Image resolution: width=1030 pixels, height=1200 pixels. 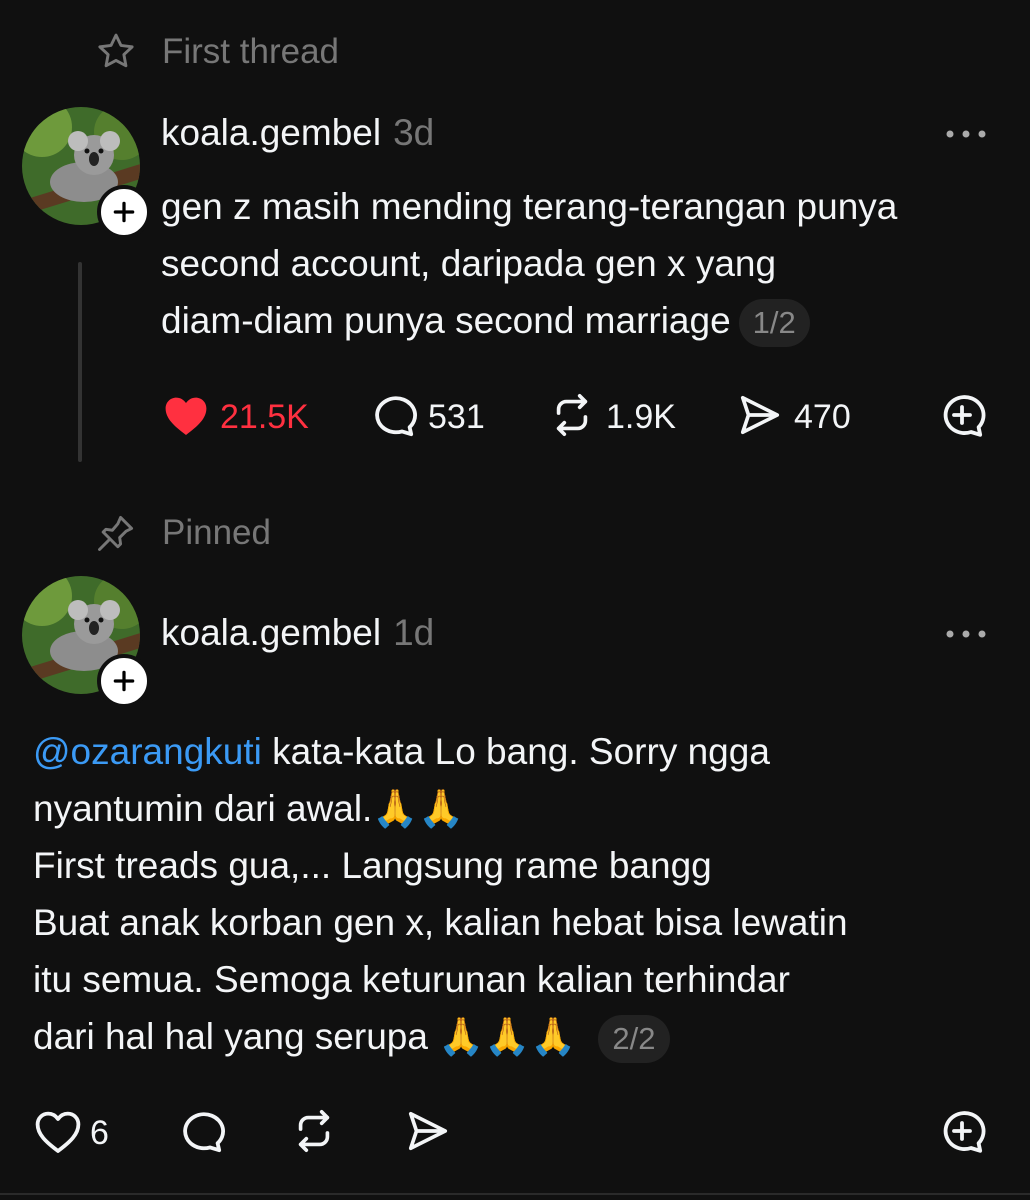 I want to click on repost-count: 1.9K, so click(x=641, y=417).